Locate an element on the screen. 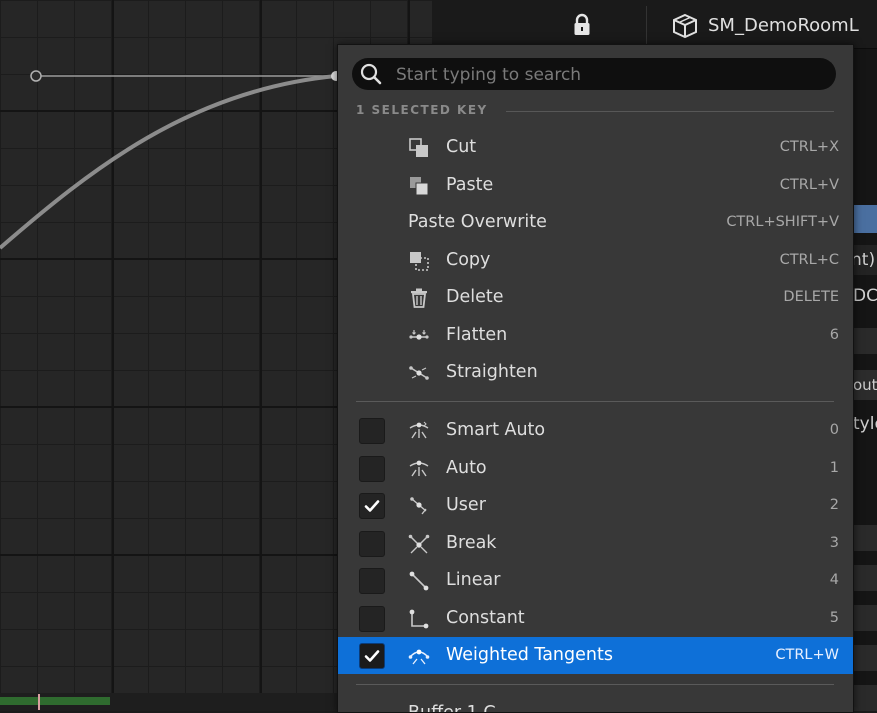 The height and width of the screenshot is (713, 877). menu-item-shortcut: 3 is located at coordinates (834, 543).